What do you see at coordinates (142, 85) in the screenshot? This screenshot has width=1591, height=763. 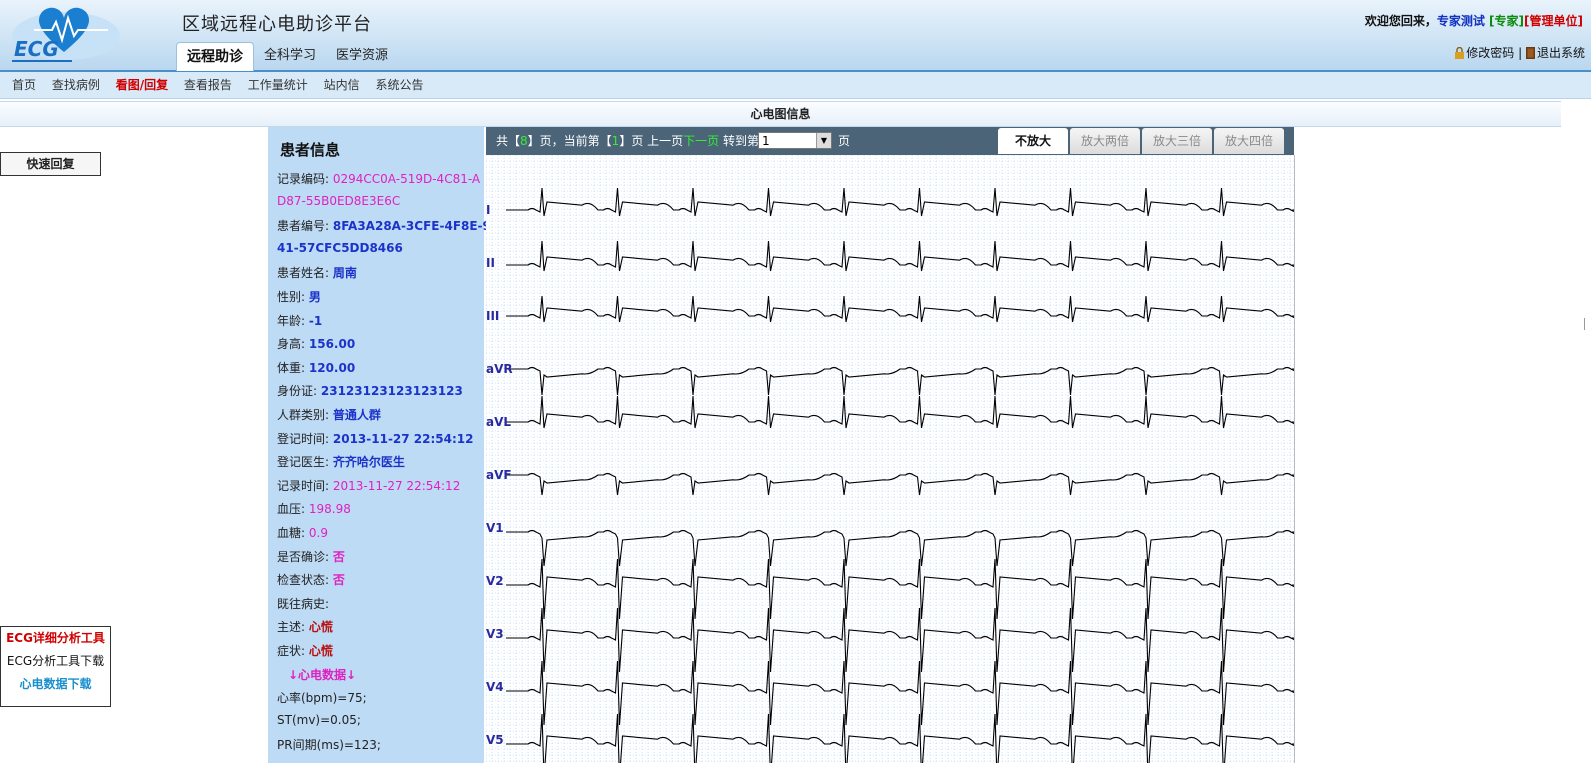 I see `subnav-view-reply: 看图/回复` at bounding box center [142, 85].